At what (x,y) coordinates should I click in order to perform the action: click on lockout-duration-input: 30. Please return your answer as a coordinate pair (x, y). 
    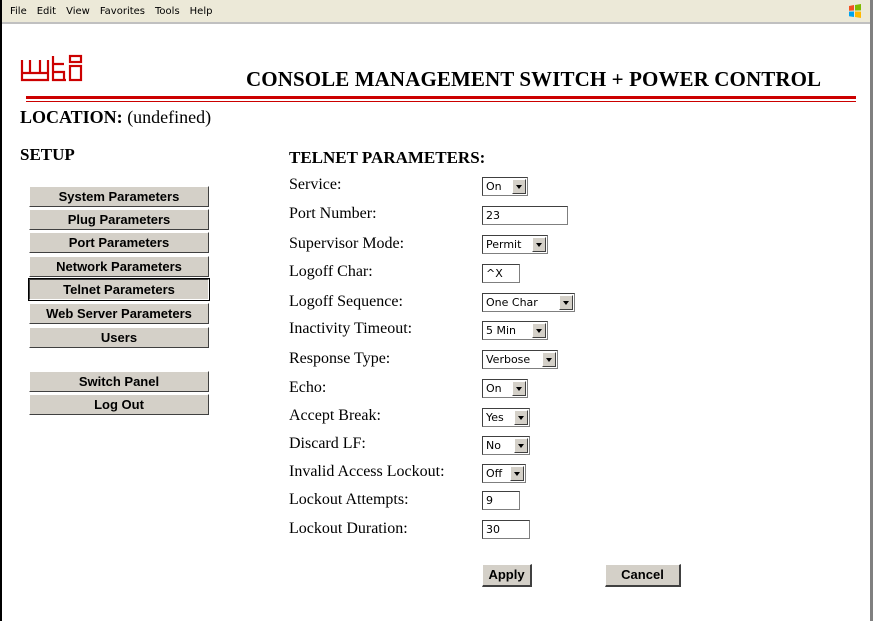
    Looking at the image, I should click on (506, 529).